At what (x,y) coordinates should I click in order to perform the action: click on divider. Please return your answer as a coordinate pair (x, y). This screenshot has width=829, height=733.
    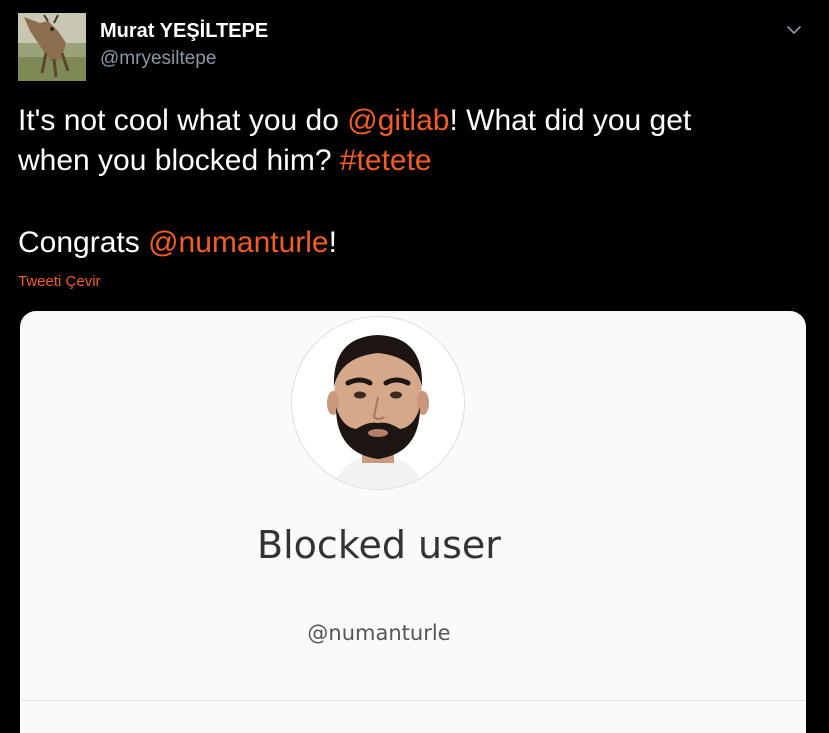
    Looking at the image, I should click on (413, 700).